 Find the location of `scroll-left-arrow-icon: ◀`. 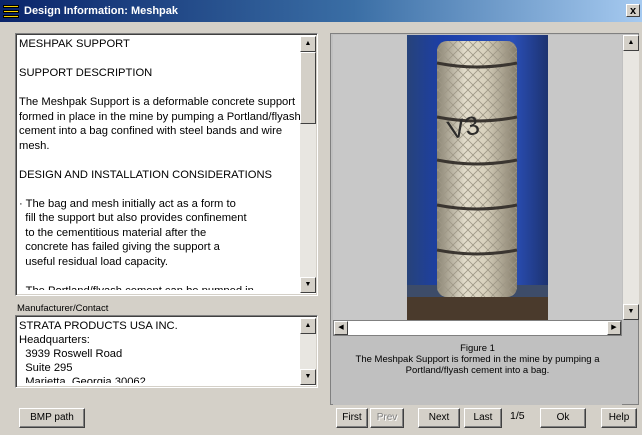

scroll-left-arrow-icon: ◀ is located at coordinates (341, 328).